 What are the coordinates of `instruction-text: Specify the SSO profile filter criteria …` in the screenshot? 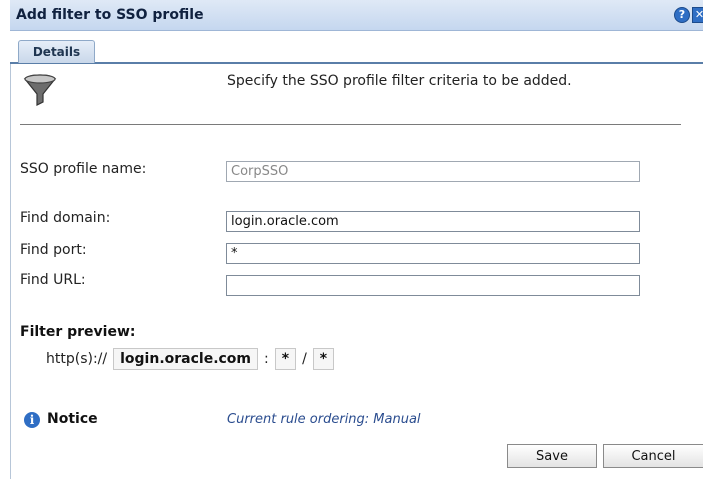 It's located at (399, 81).